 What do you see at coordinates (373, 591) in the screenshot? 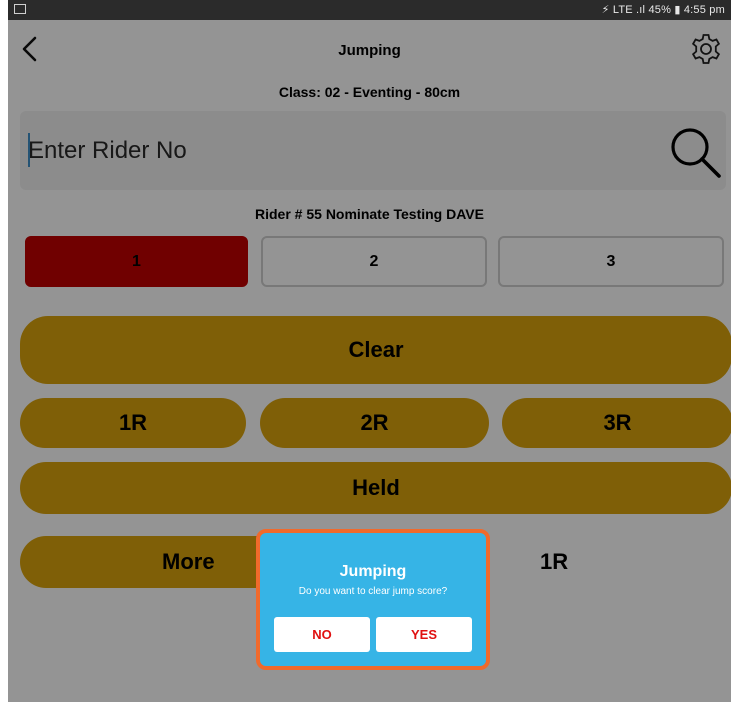
I see `dialog-message: Do you want to clear jump score?` at bounding box center [373, 591].